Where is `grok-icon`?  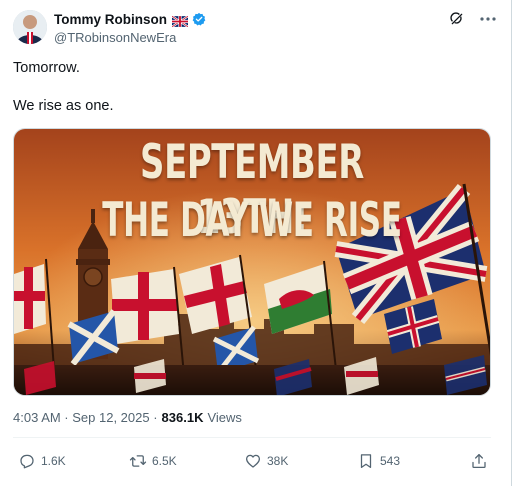 grok-icon is located at coordinates (457, 19).